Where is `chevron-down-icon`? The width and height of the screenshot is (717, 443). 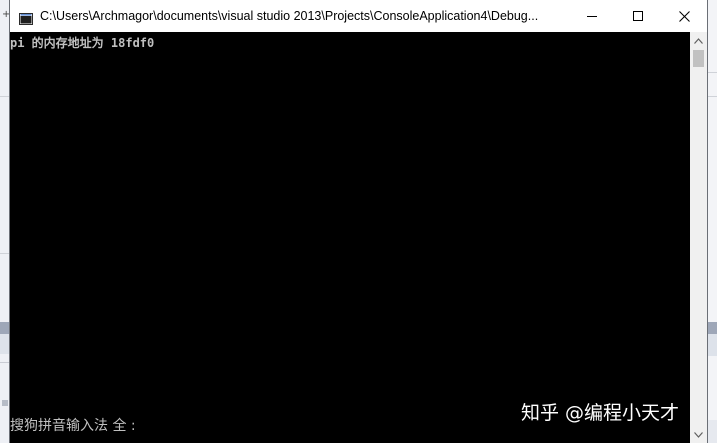
chevron-down-icon is located at coordinates (698, 434).